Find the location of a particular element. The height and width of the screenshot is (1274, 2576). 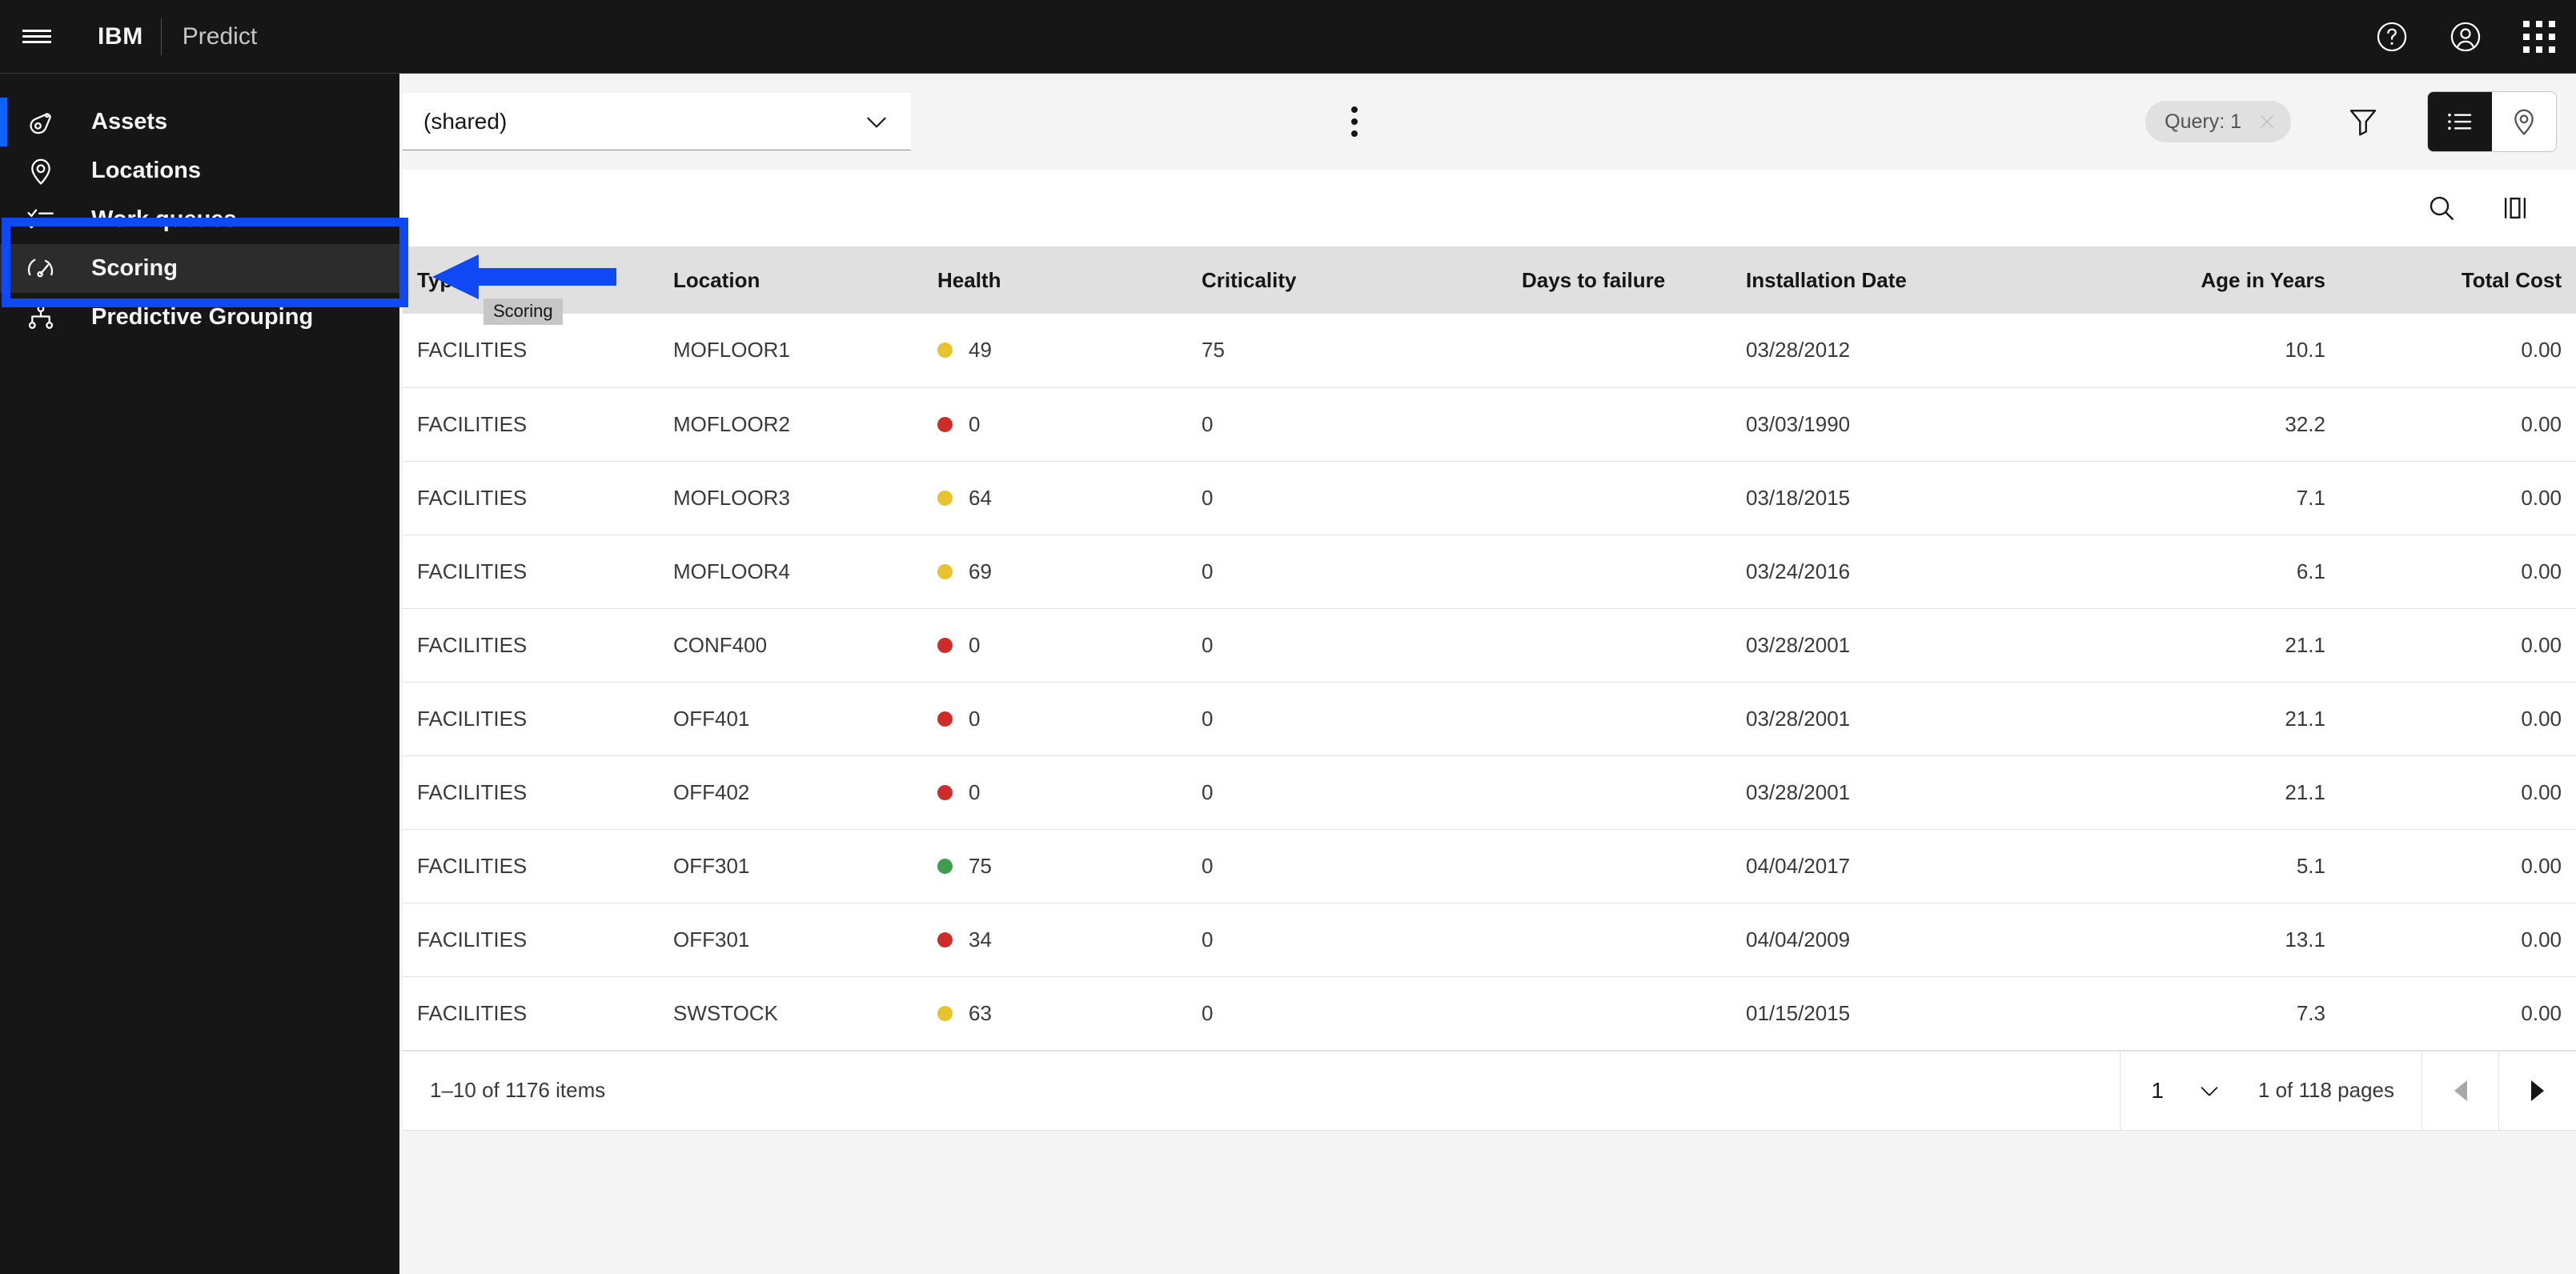

app-switcher-grid-icon is located at coordinates (2539, 37).